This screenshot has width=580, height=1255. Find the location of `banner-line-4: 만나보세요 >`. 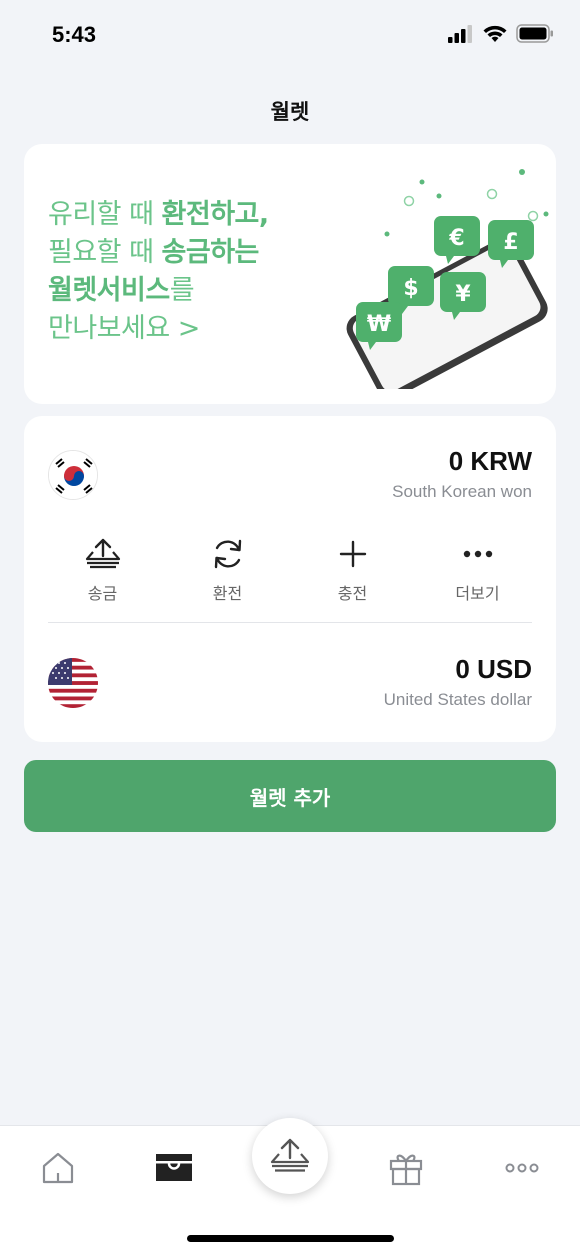

banner-line-4: 만나보세요 > is located at coordinates (124, 328).